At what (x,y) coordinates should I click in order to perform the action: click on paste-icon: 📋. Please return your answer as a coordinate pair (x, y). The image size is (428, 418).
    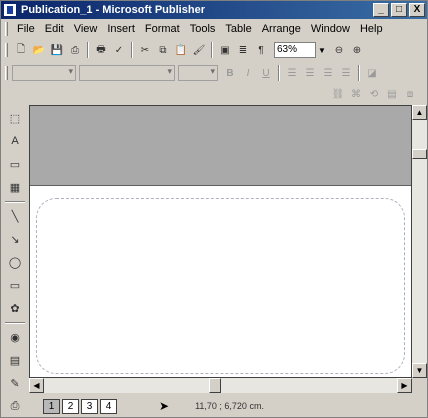
    Looking at the image, I should click on (181, 50).